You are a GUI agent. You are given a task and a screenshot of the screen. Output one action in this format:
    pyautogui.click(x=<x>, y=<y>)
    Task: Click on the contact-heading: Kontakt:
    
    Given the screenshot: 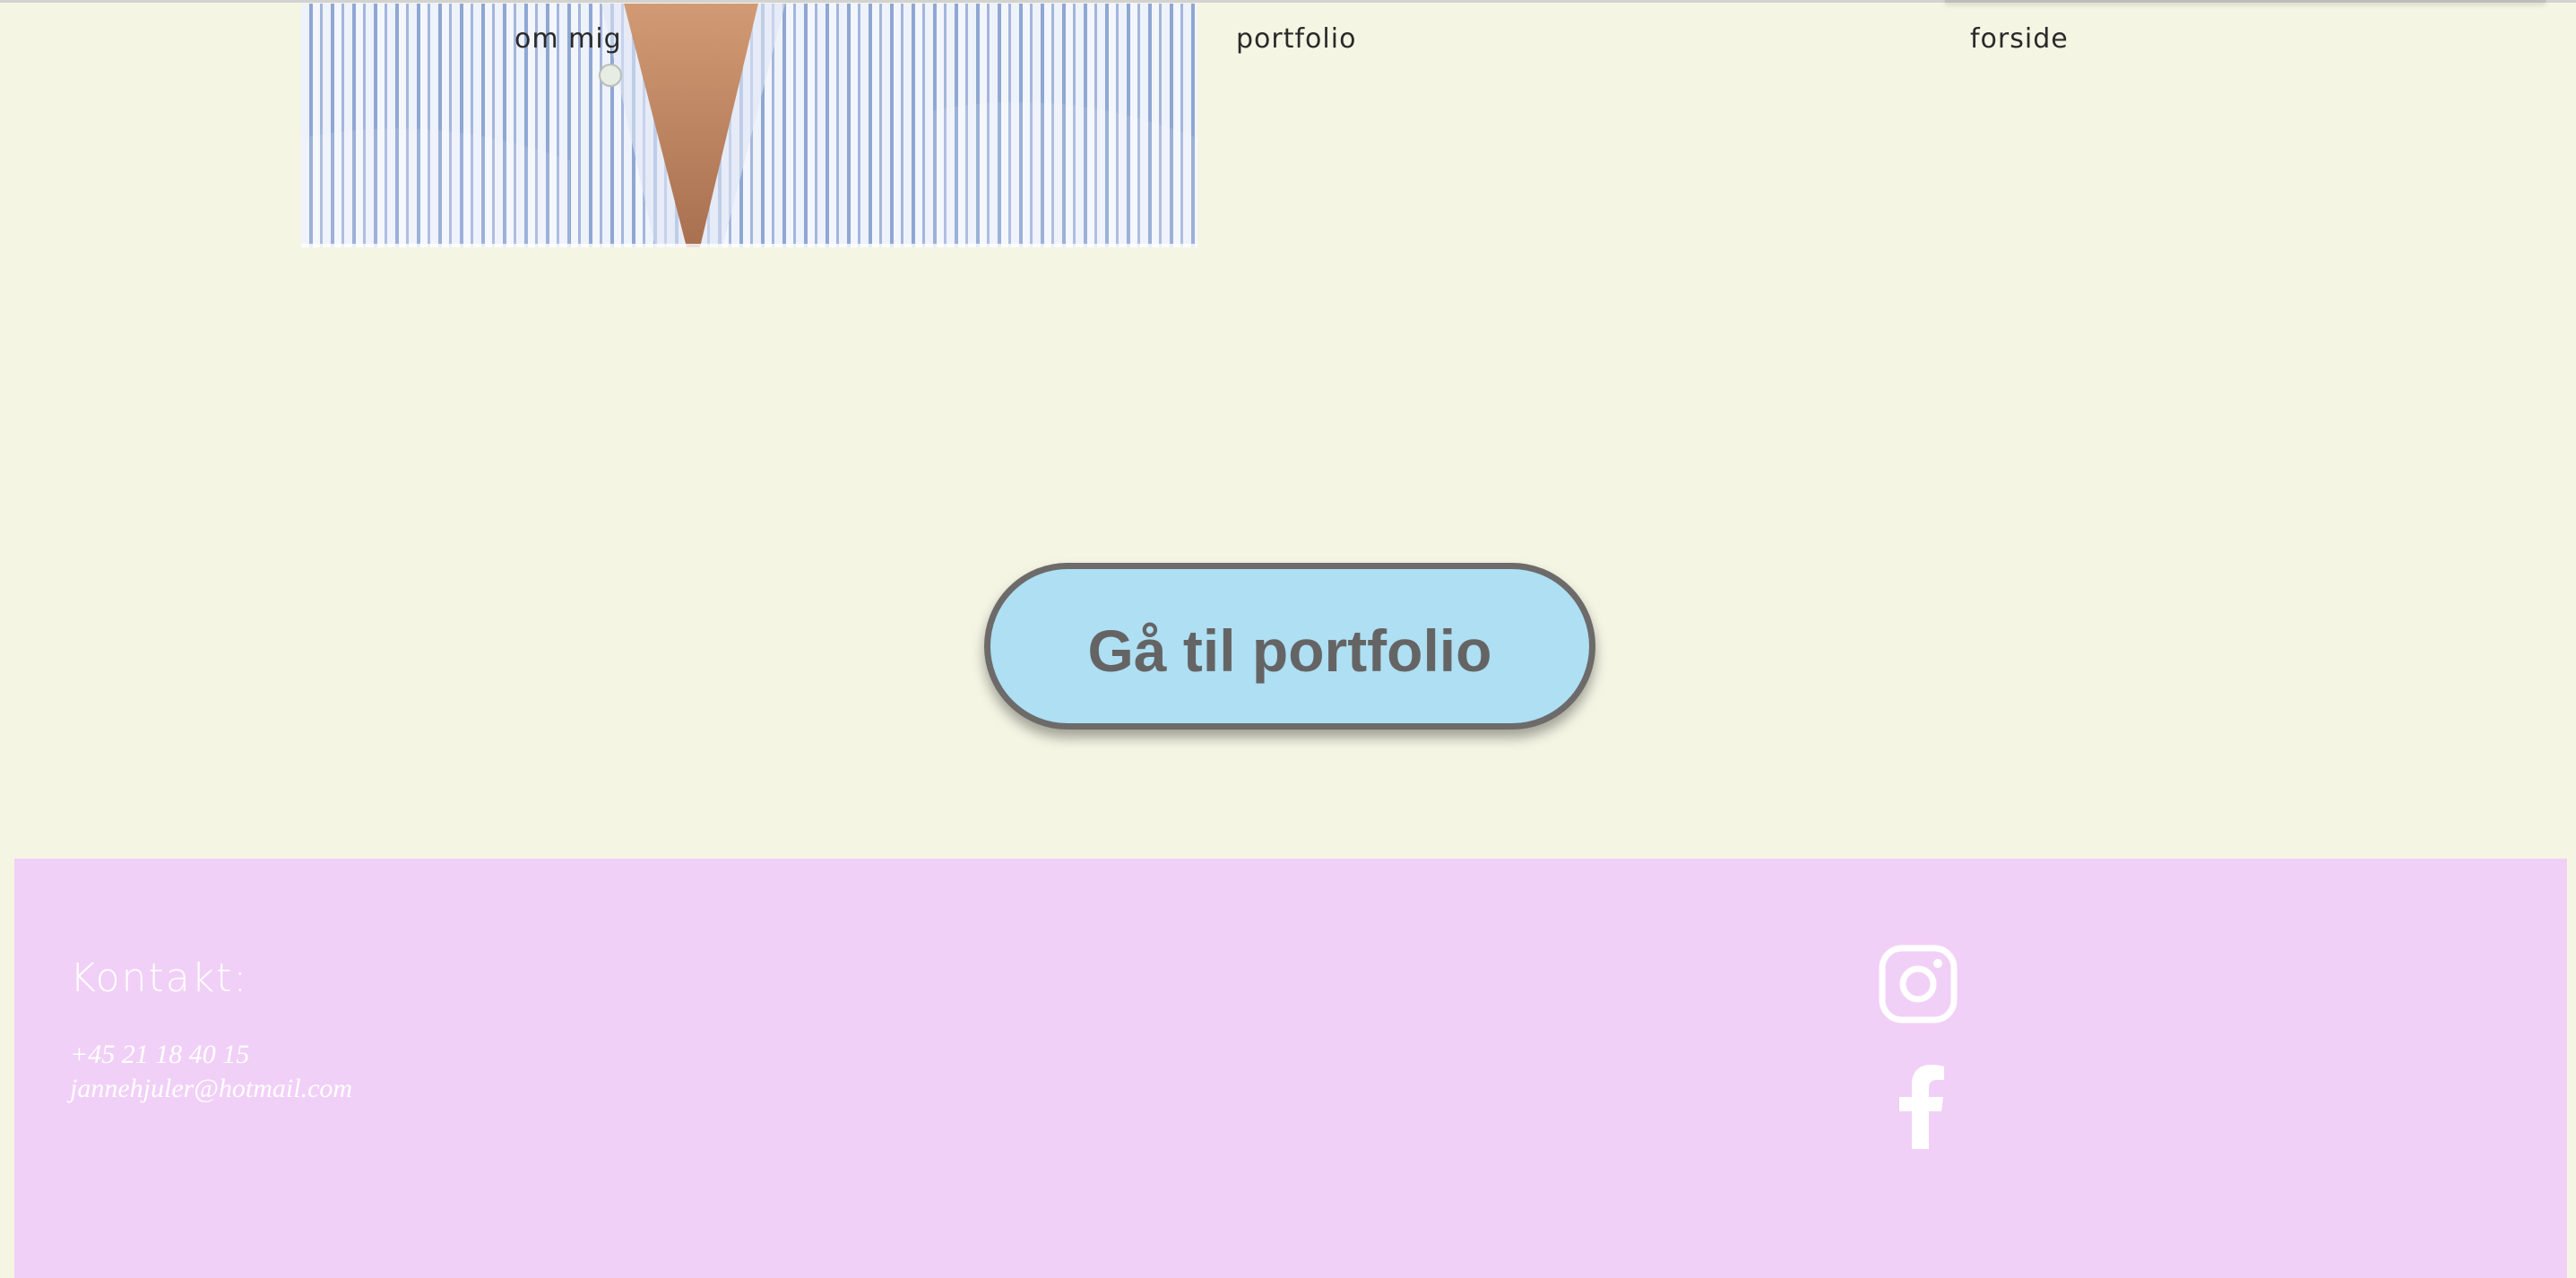 What is the action you would take?
    pyautogui.click(x=159, y=978)
    